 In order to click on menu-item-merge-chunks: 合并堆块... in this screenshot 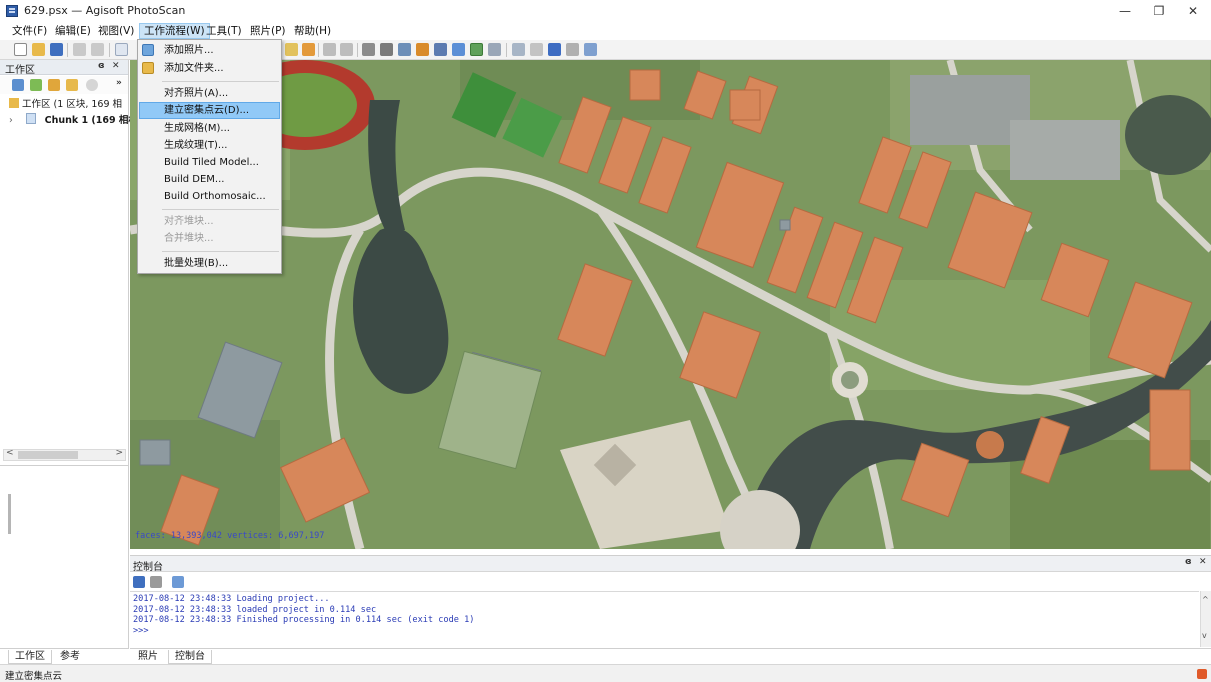, I will do `click(189, 238)`.